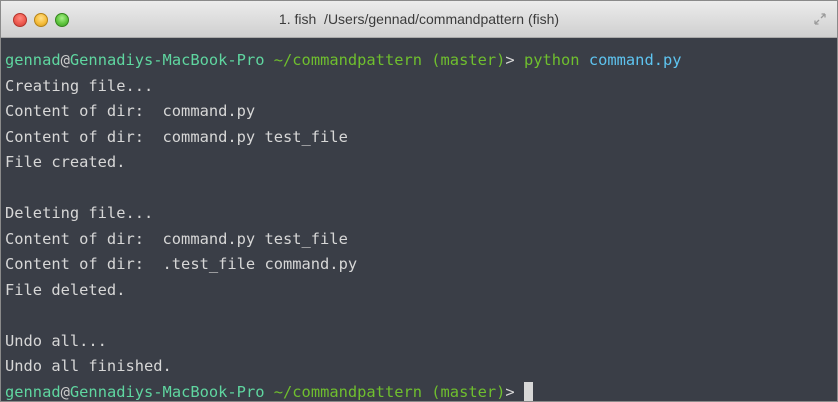 This screenshot has height=402, width=838. Describe the element at coordinates (65, 162) in the screenshot. I see `output-line: File created.` at that location.